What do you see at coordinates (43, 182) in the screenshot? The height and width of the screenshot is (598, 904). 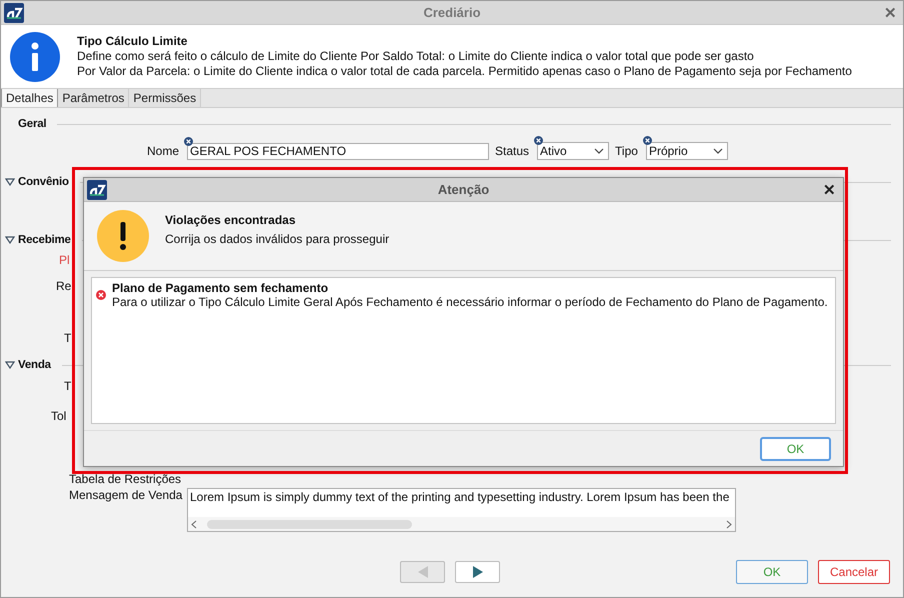 I see `section-title: Convênio` at bounding box center [43, 182].